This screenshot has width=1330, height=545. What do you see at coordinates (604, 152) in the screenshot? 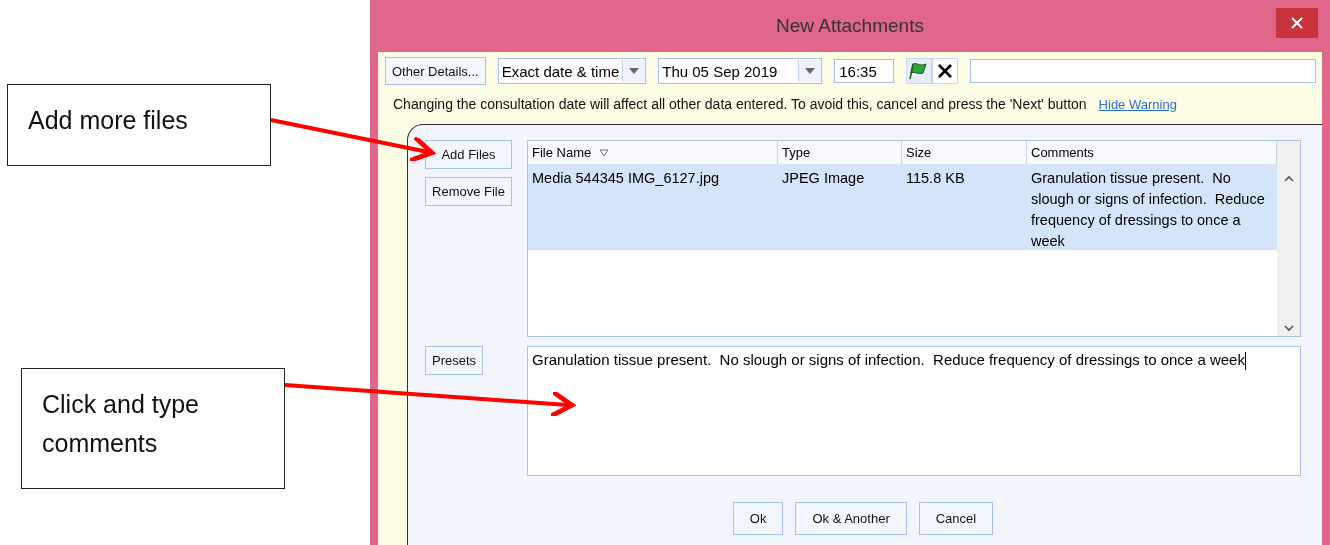
I see `sort-icon` at bounding box center [604, 152].